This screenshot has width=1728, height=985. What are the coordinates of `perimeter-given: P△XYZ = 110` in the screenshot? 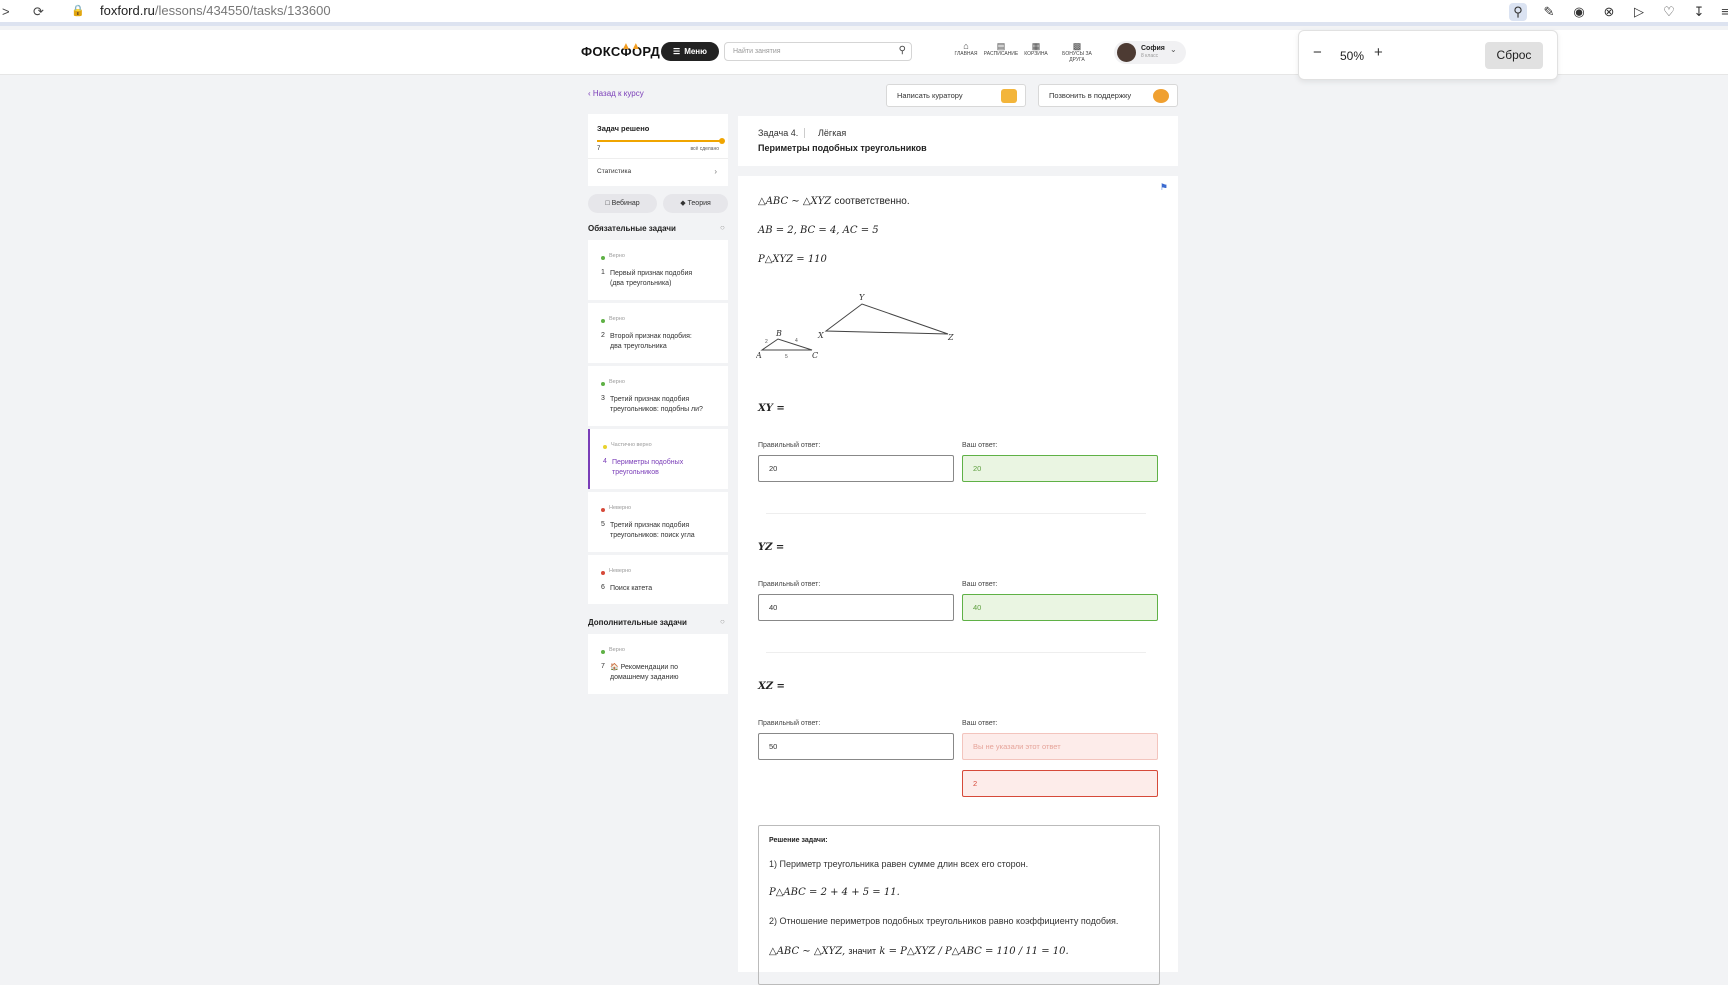 It's located at (792, 259).